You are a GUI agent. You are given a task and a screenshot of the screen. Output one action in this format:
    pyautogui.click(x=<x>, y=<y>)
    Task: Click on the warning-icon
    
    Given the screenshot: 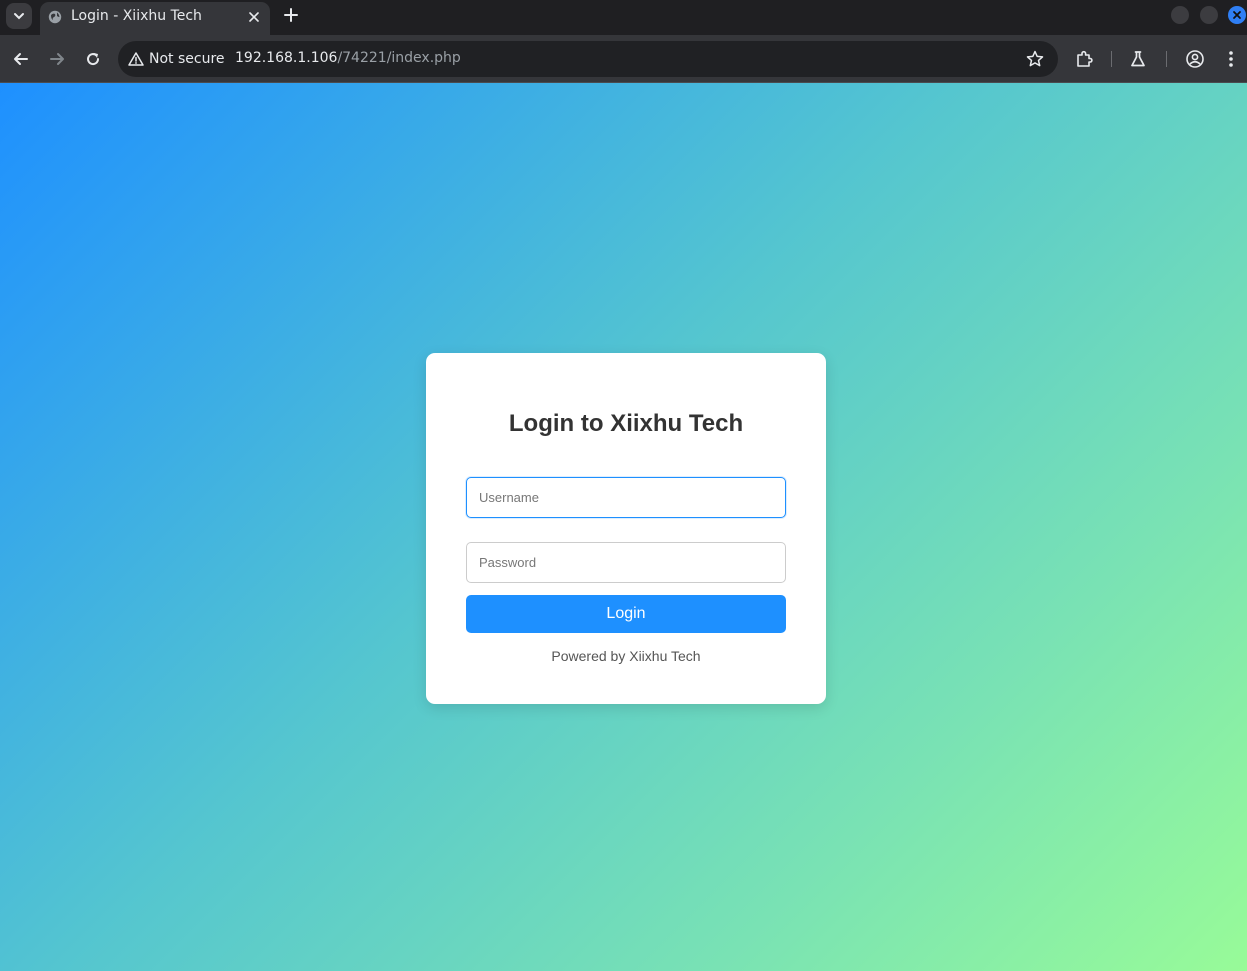 What is the action you would take?
    pyautogui.click(x=136, y=59)
    